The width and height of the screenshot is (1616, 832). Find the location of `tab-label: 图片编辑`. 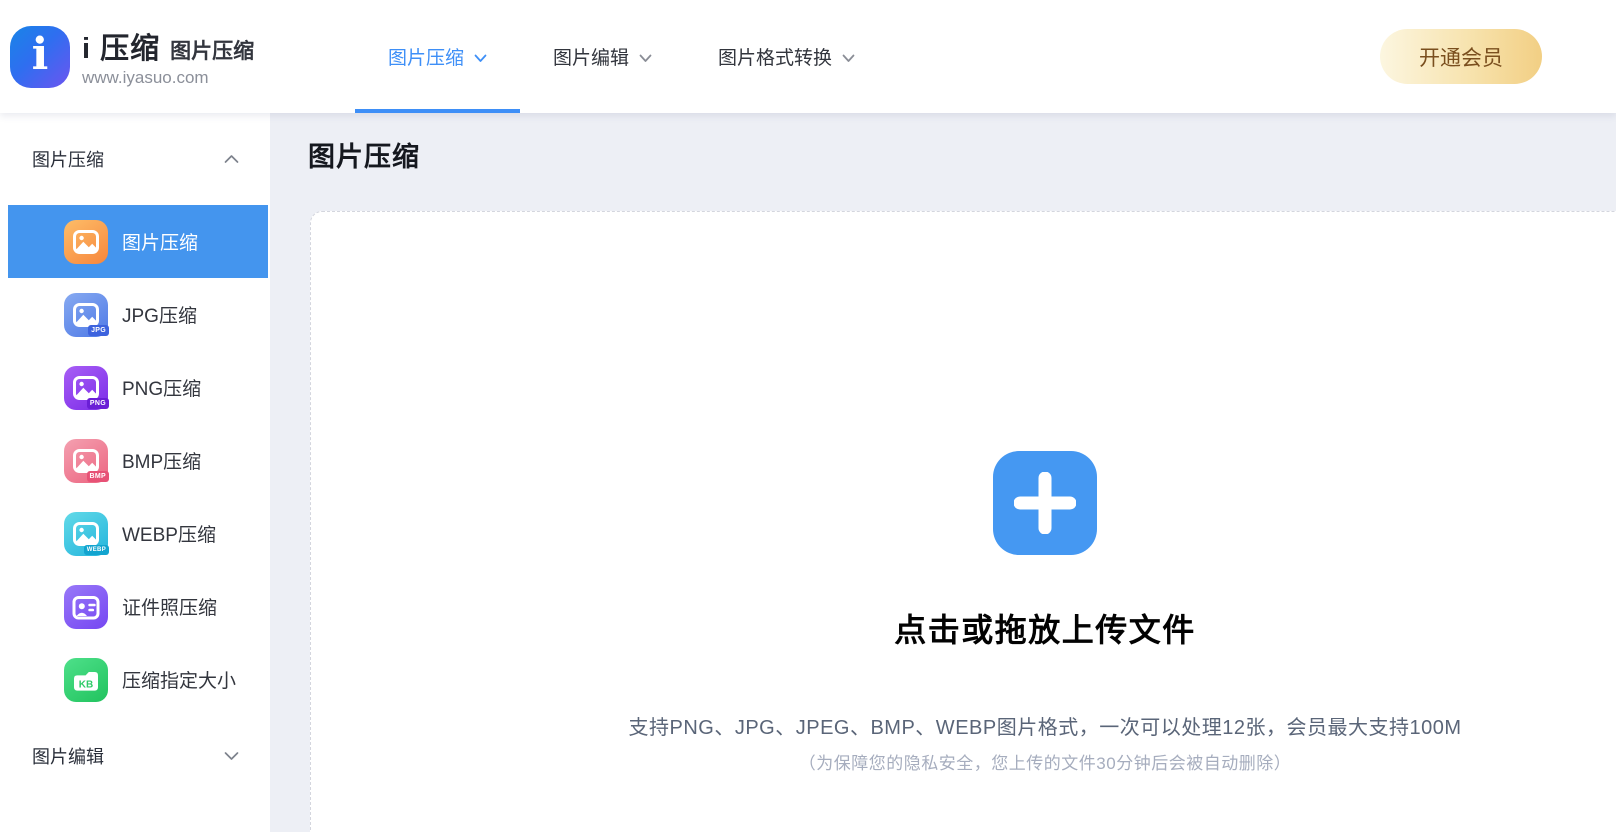

tab-label: 图片编辑 is located at coordinates (591, 58).